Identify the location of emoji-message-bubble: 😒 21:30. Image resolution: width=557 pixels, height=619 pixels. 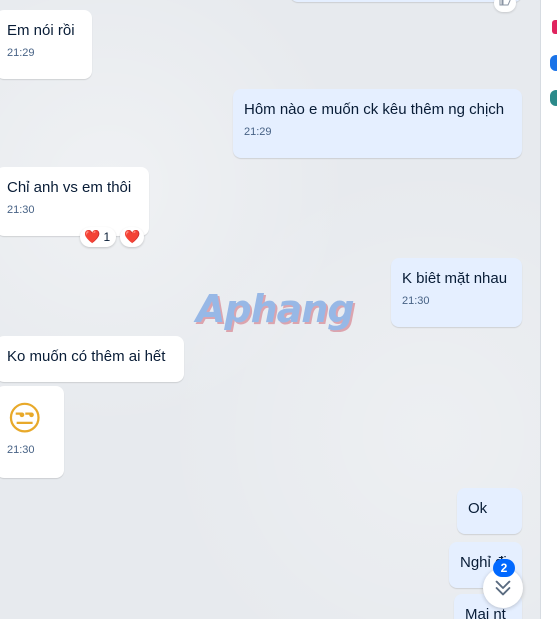
(32, 432).